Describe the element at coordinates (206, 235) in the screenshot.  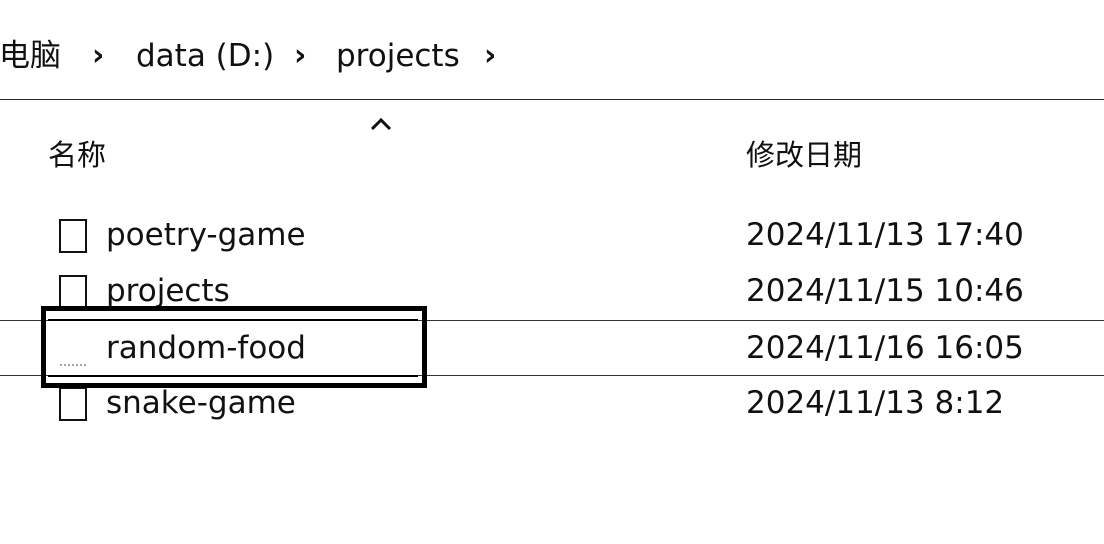
I see `file-name: poetry-game` at that location.